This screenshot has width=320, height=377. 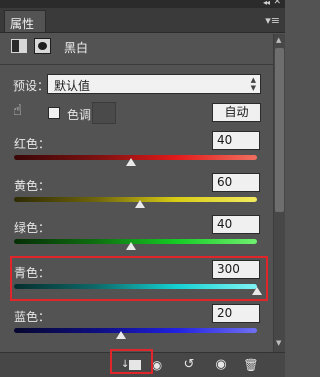 What do you see at coordinates (17, 110) in the screenshot?
I see `targeted-adjustment-hand-icon: ☝` at bounding box center [17, 110].